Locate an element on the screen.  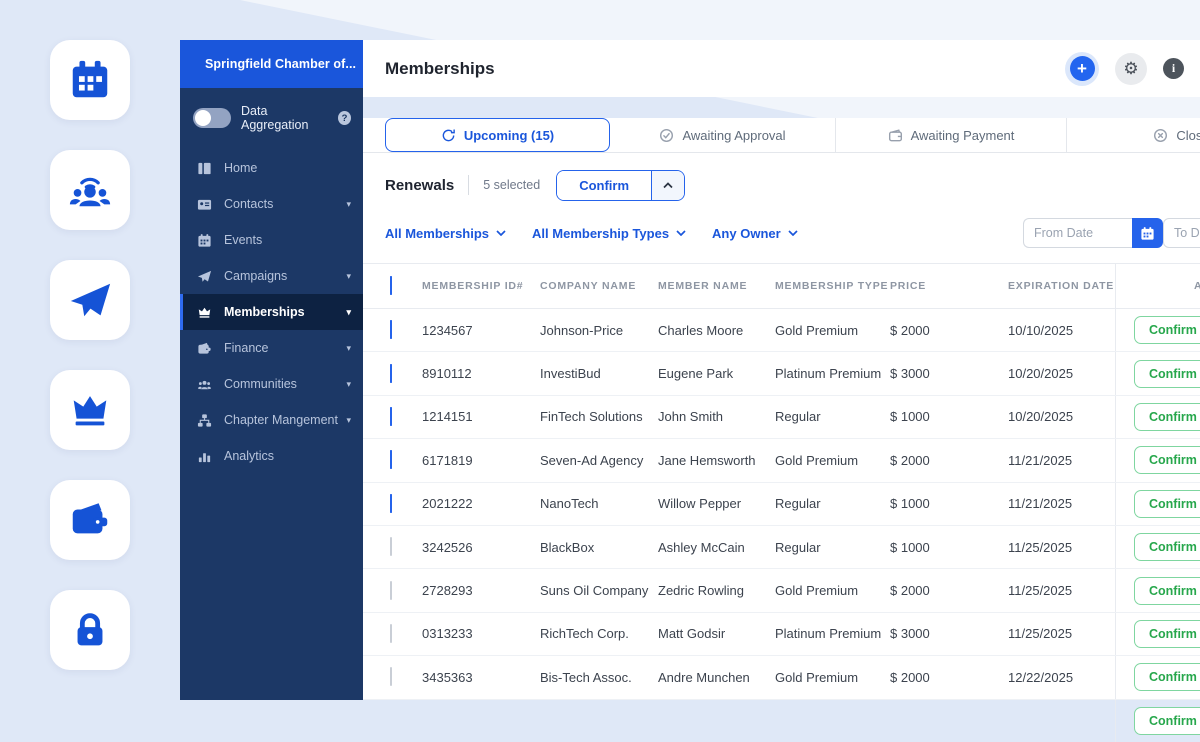
chevron-up-icon is located at coordinates (668, 184).